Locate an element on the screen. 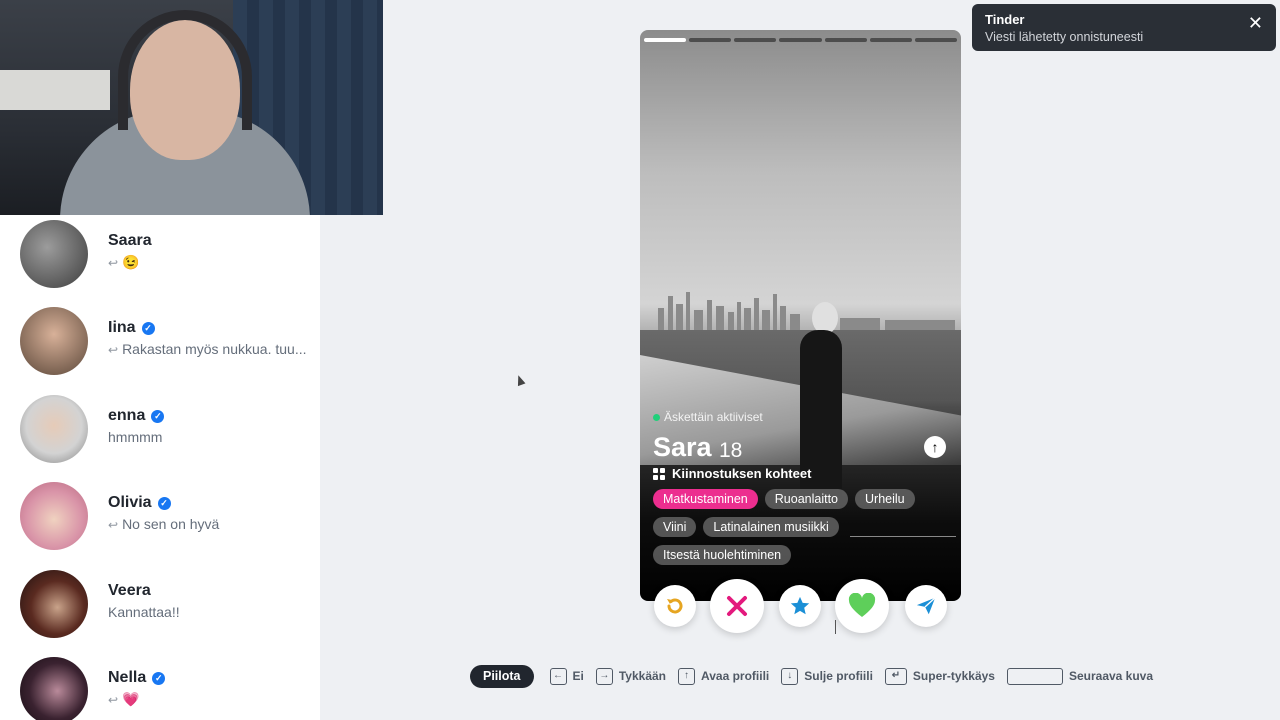 This screenshot has height=720, width=1280. interest-chip: Ruoanlaitto is located at coordinates (806, 499).